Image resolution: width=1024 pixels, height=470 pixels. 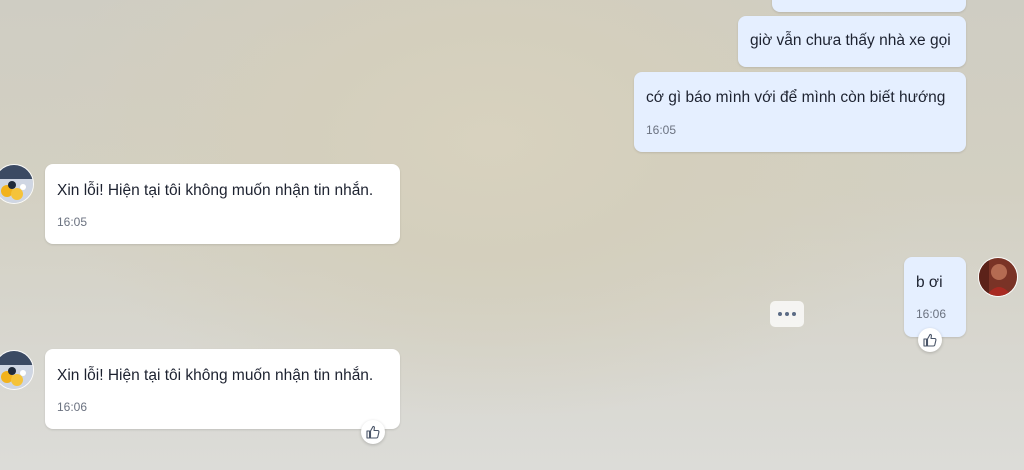 I want to click on user-avatar, so click(x=998, y=277).